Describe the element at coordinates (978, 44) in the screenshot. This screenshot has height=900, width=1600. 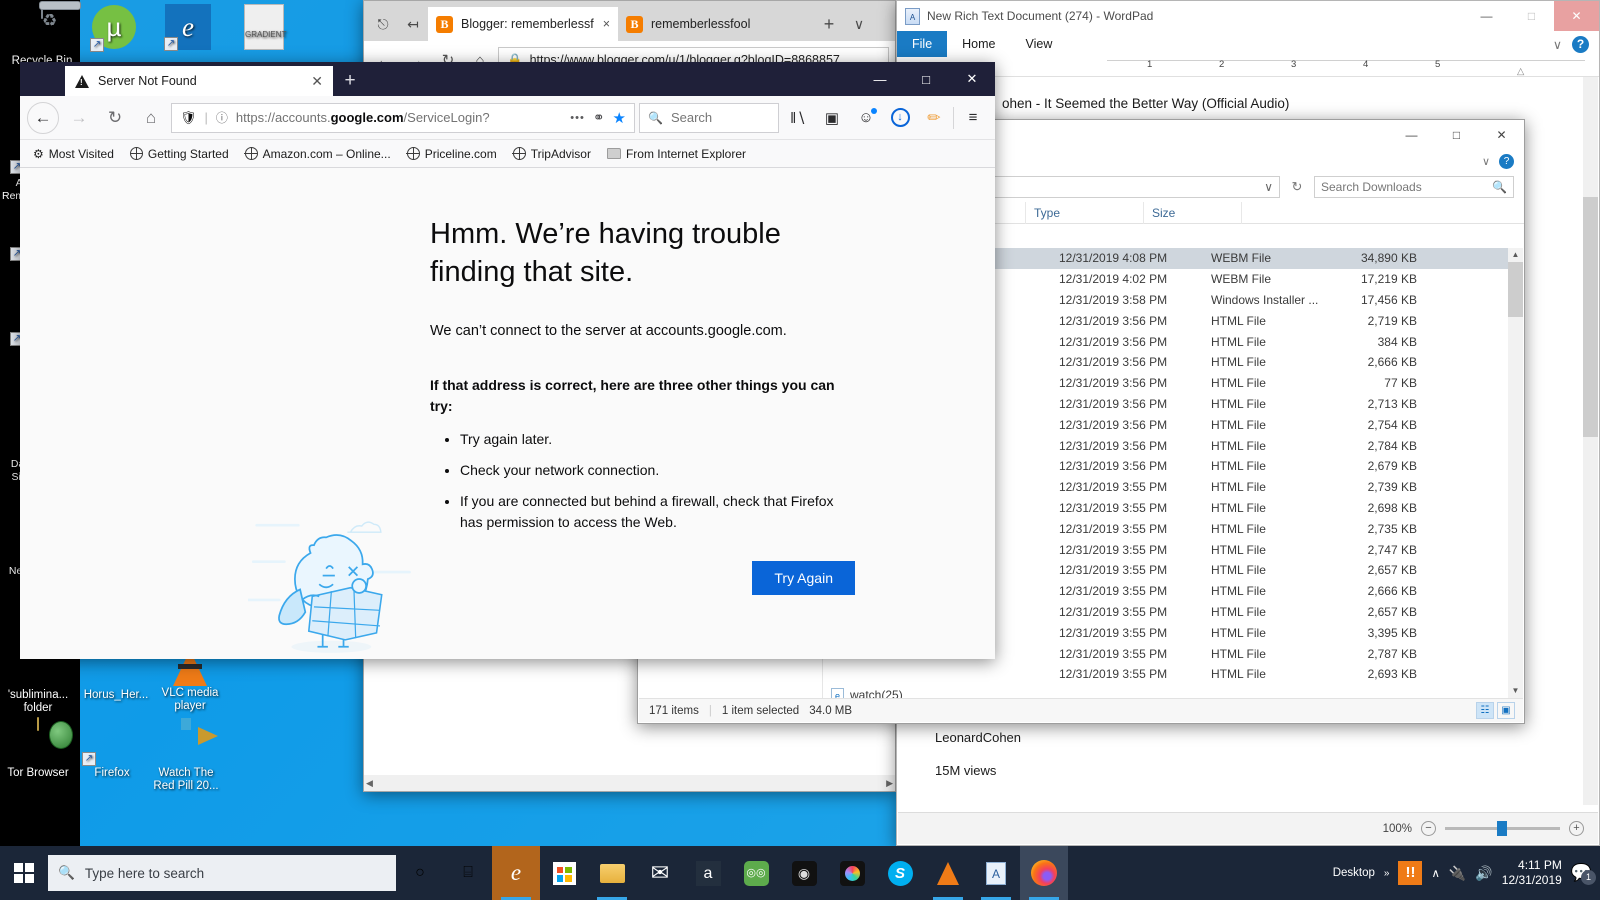
I see `tab-home: Home` at that location.